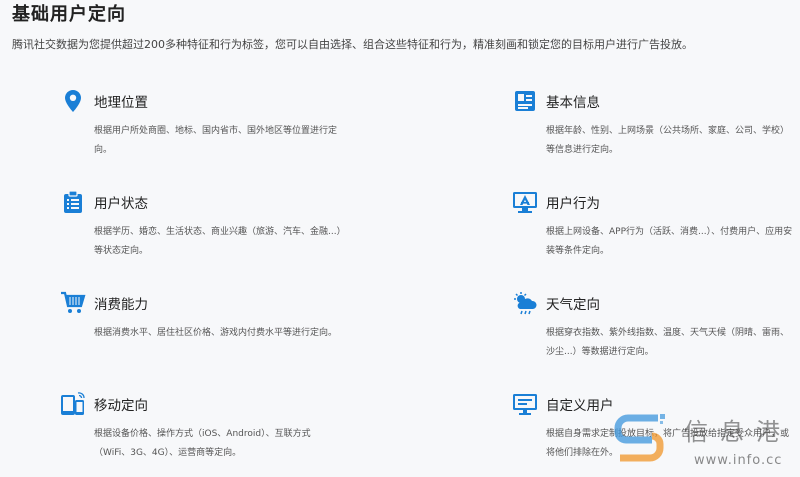 This screenshot has width=800, height=477. Describe the element at coordinates (121, 305) in the screenshot. I see `feature-name: 消费能力` at that location.